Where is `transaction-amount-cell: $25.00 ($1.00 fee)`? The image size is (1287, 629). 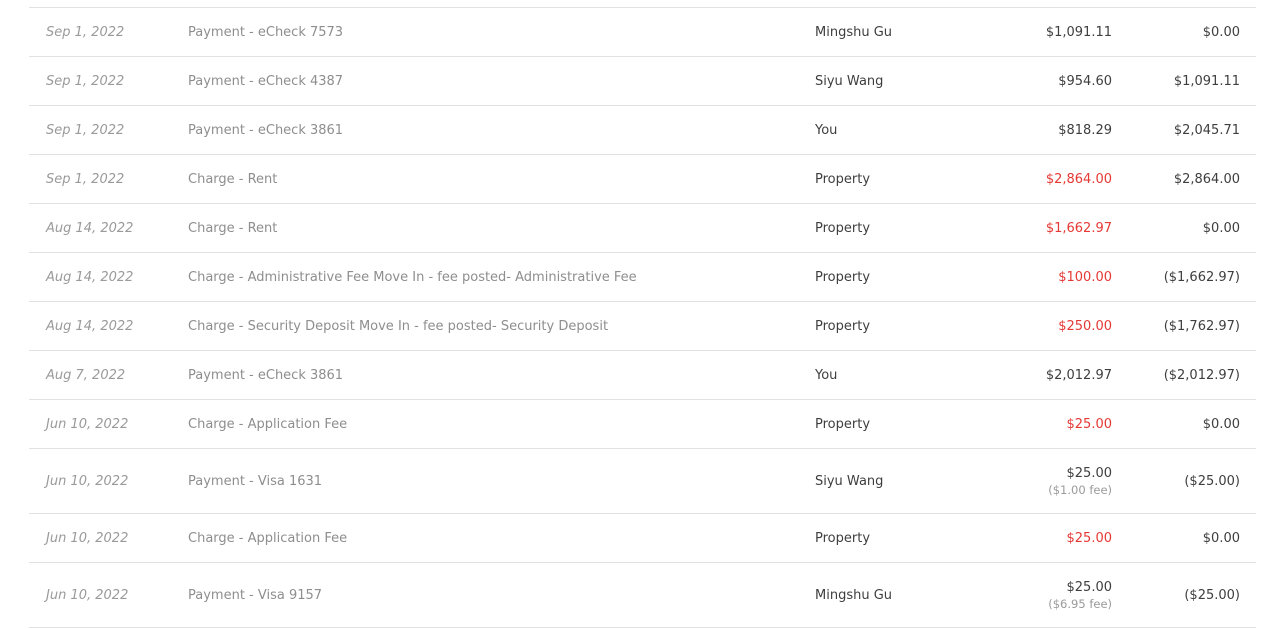
transaction-amount-cell: $25.00 ($1.00 fee) is located at coordinates (1080, 481).